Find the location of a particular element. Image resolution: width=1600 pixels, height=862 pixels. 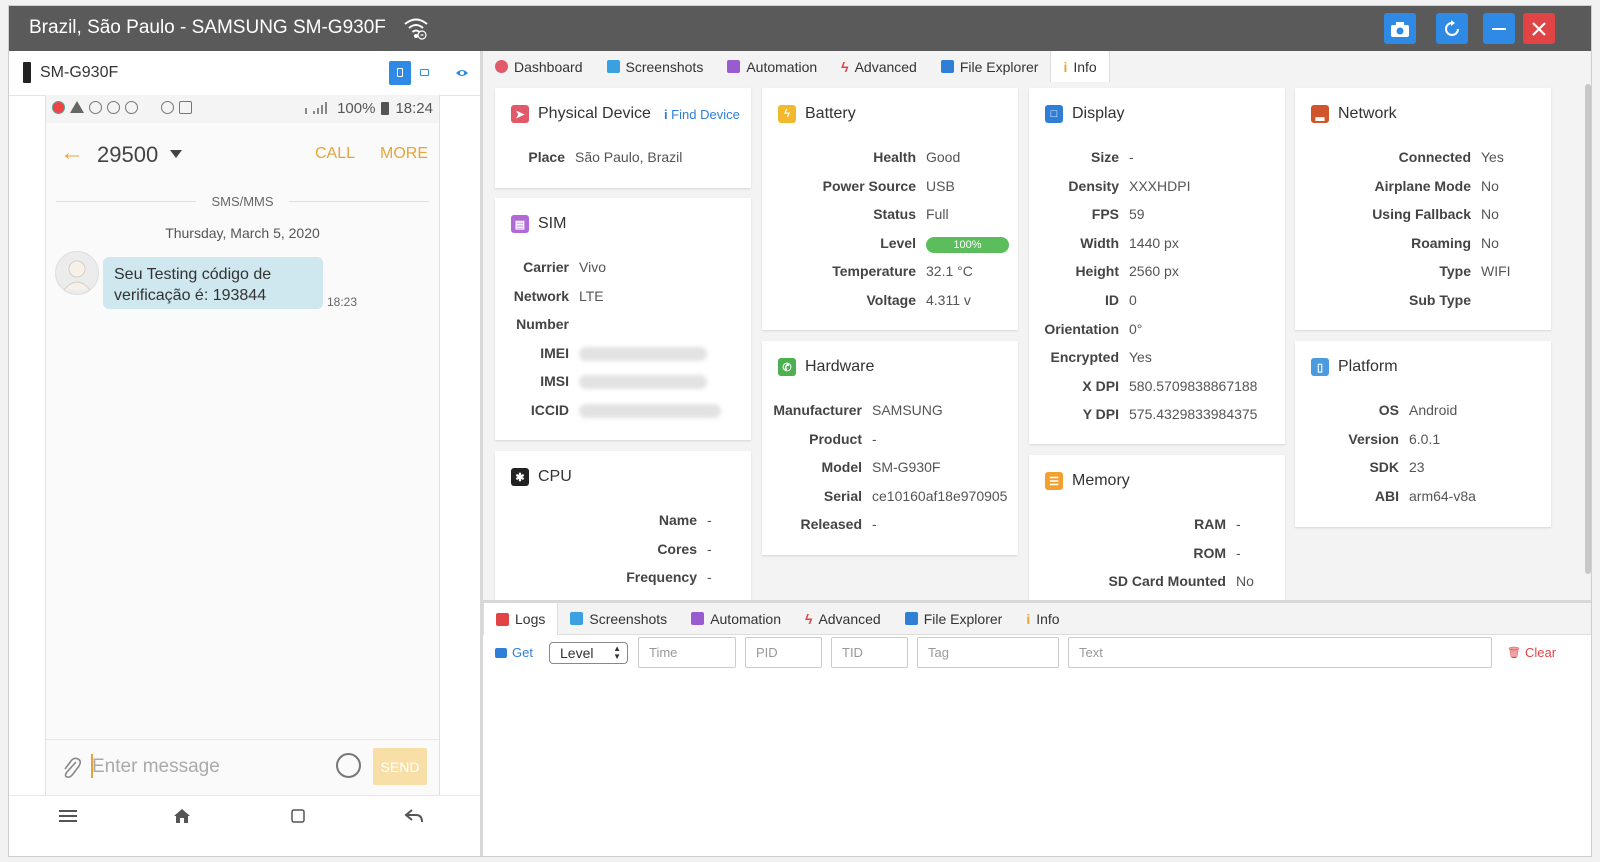

info-row: FPS 59 is located at coordinates (1087, 214).